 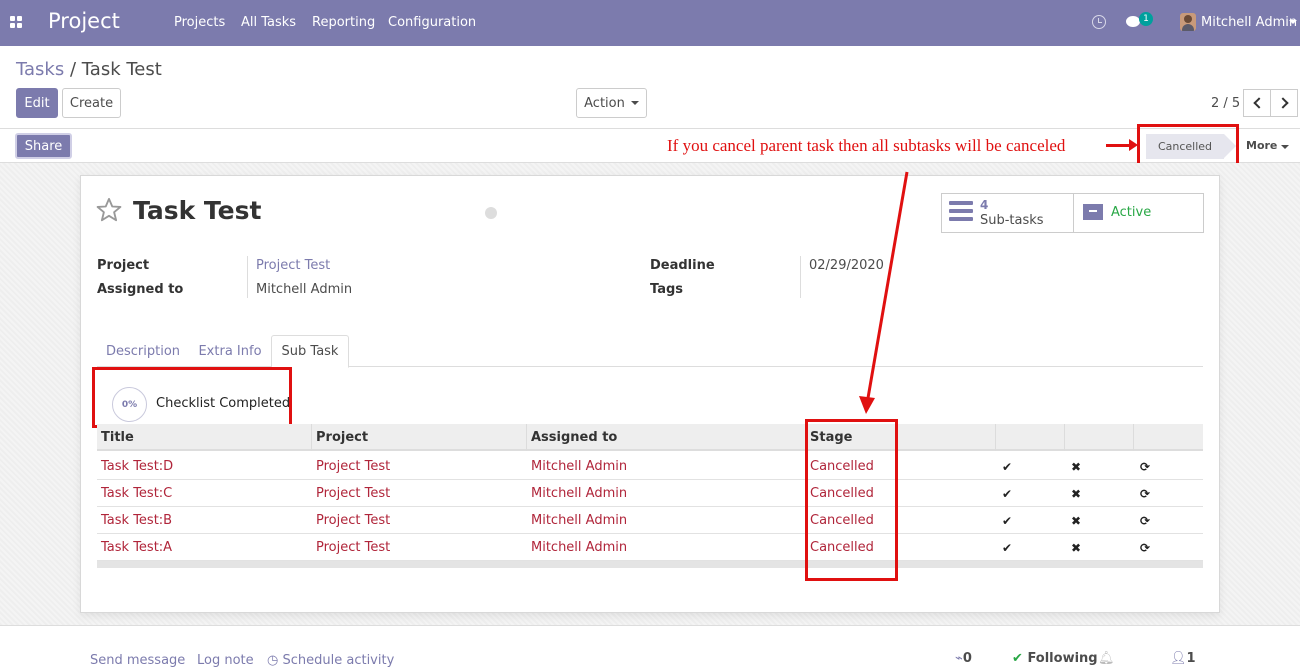 What do you see at coordinates (1225, 103) in the screenshot?
I see `pager-value: 2 / 5` at bounding box center [1225, 103].